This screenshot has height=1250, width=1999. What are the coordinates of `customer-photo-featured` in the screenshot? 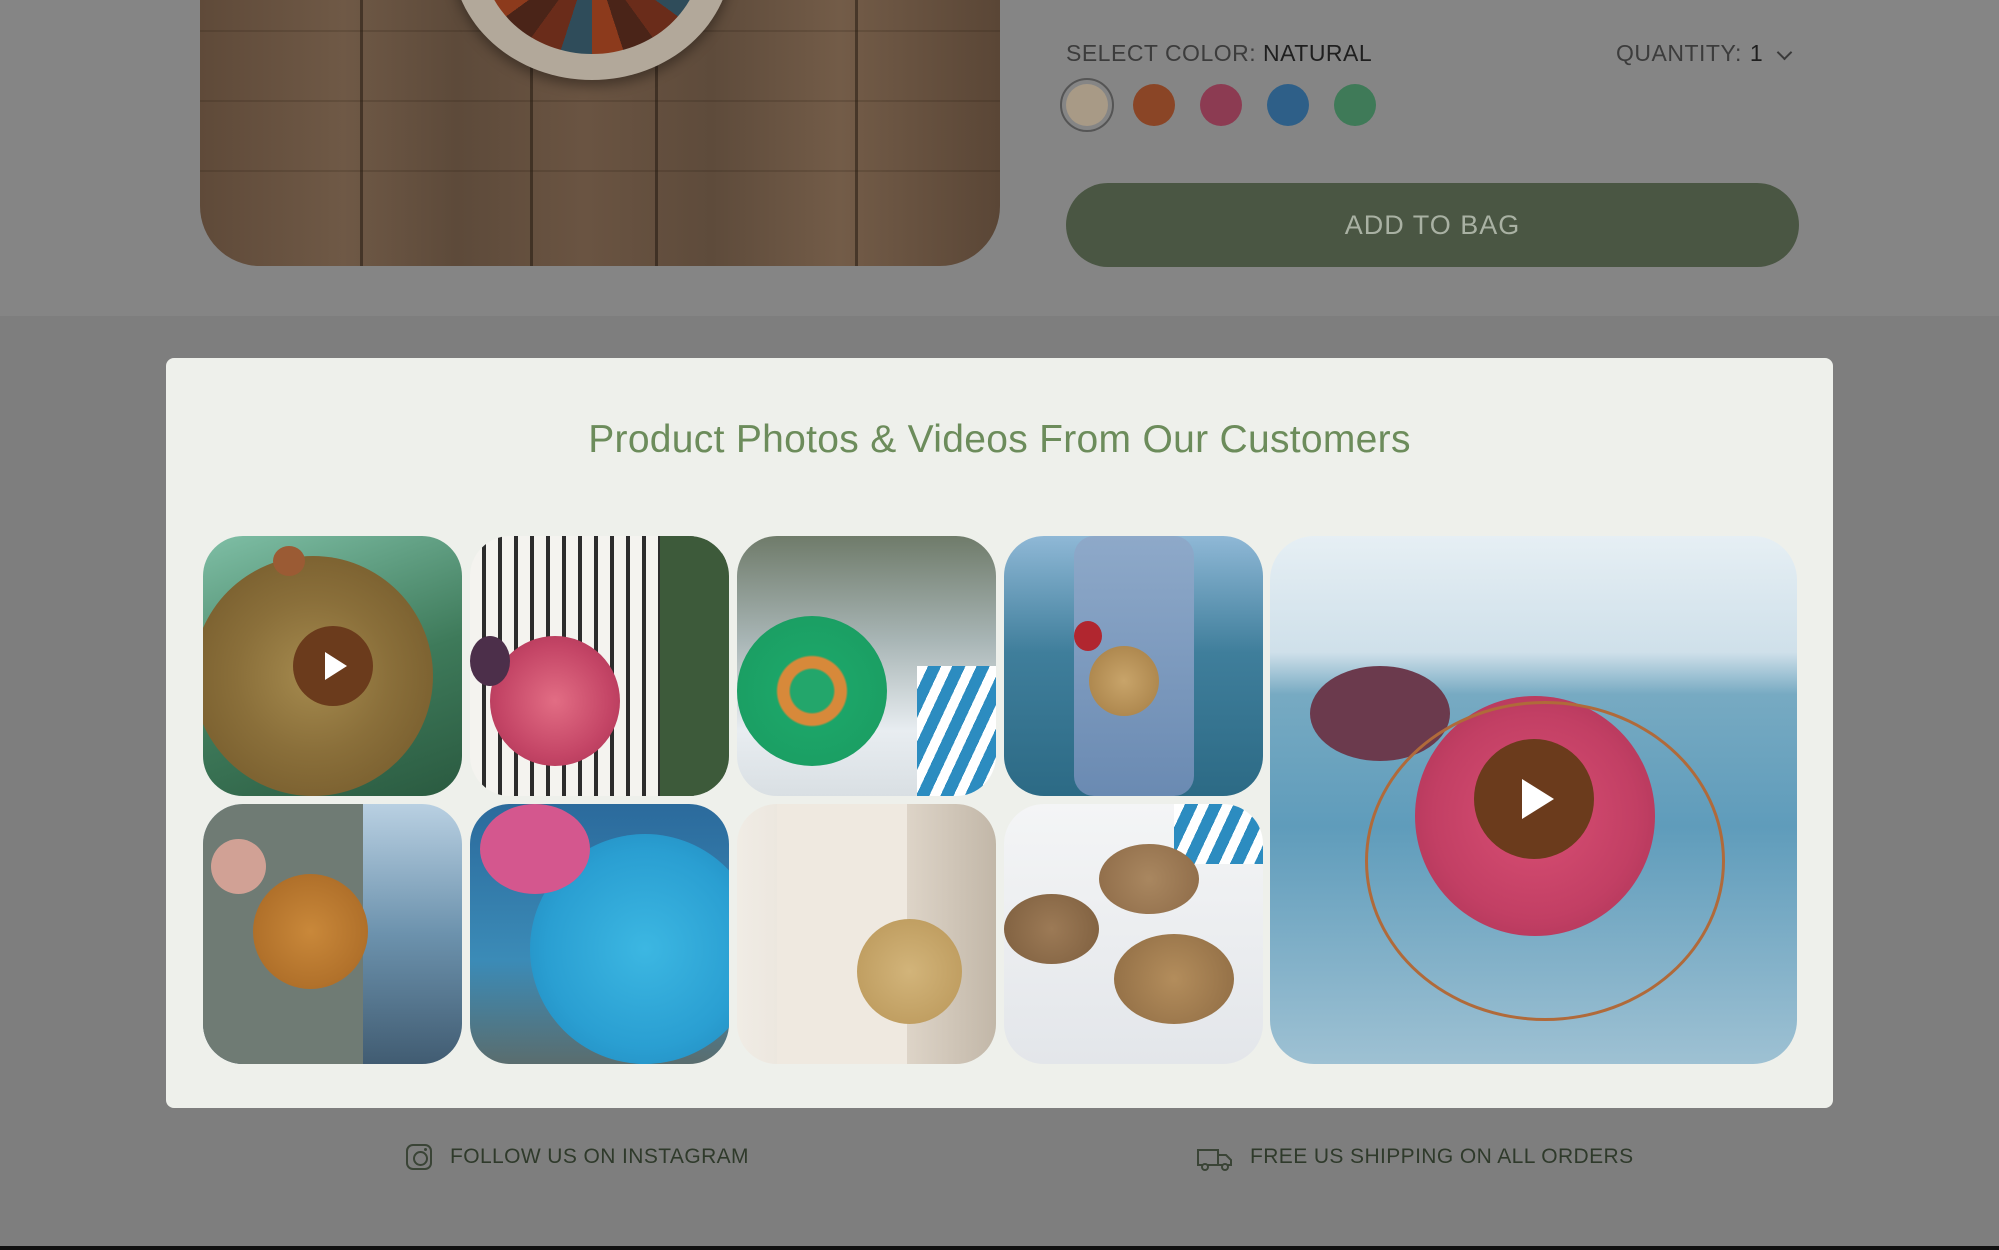 It's located at (1533, 800).